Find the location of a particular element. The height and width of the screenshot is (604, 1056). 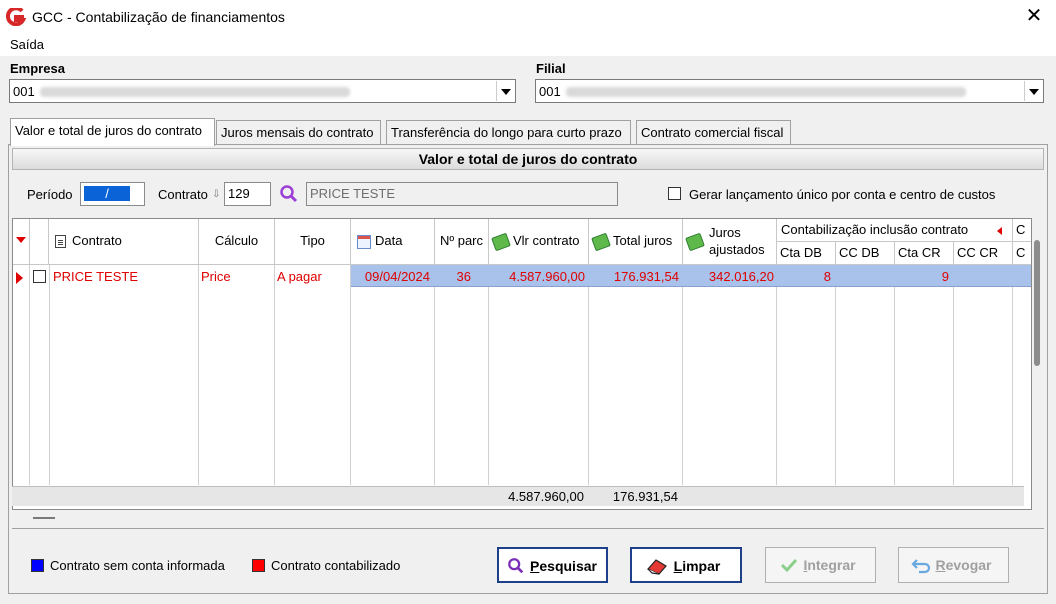

col-vlr-contrato: Vlr contrato is located at coordinates (539, 242).